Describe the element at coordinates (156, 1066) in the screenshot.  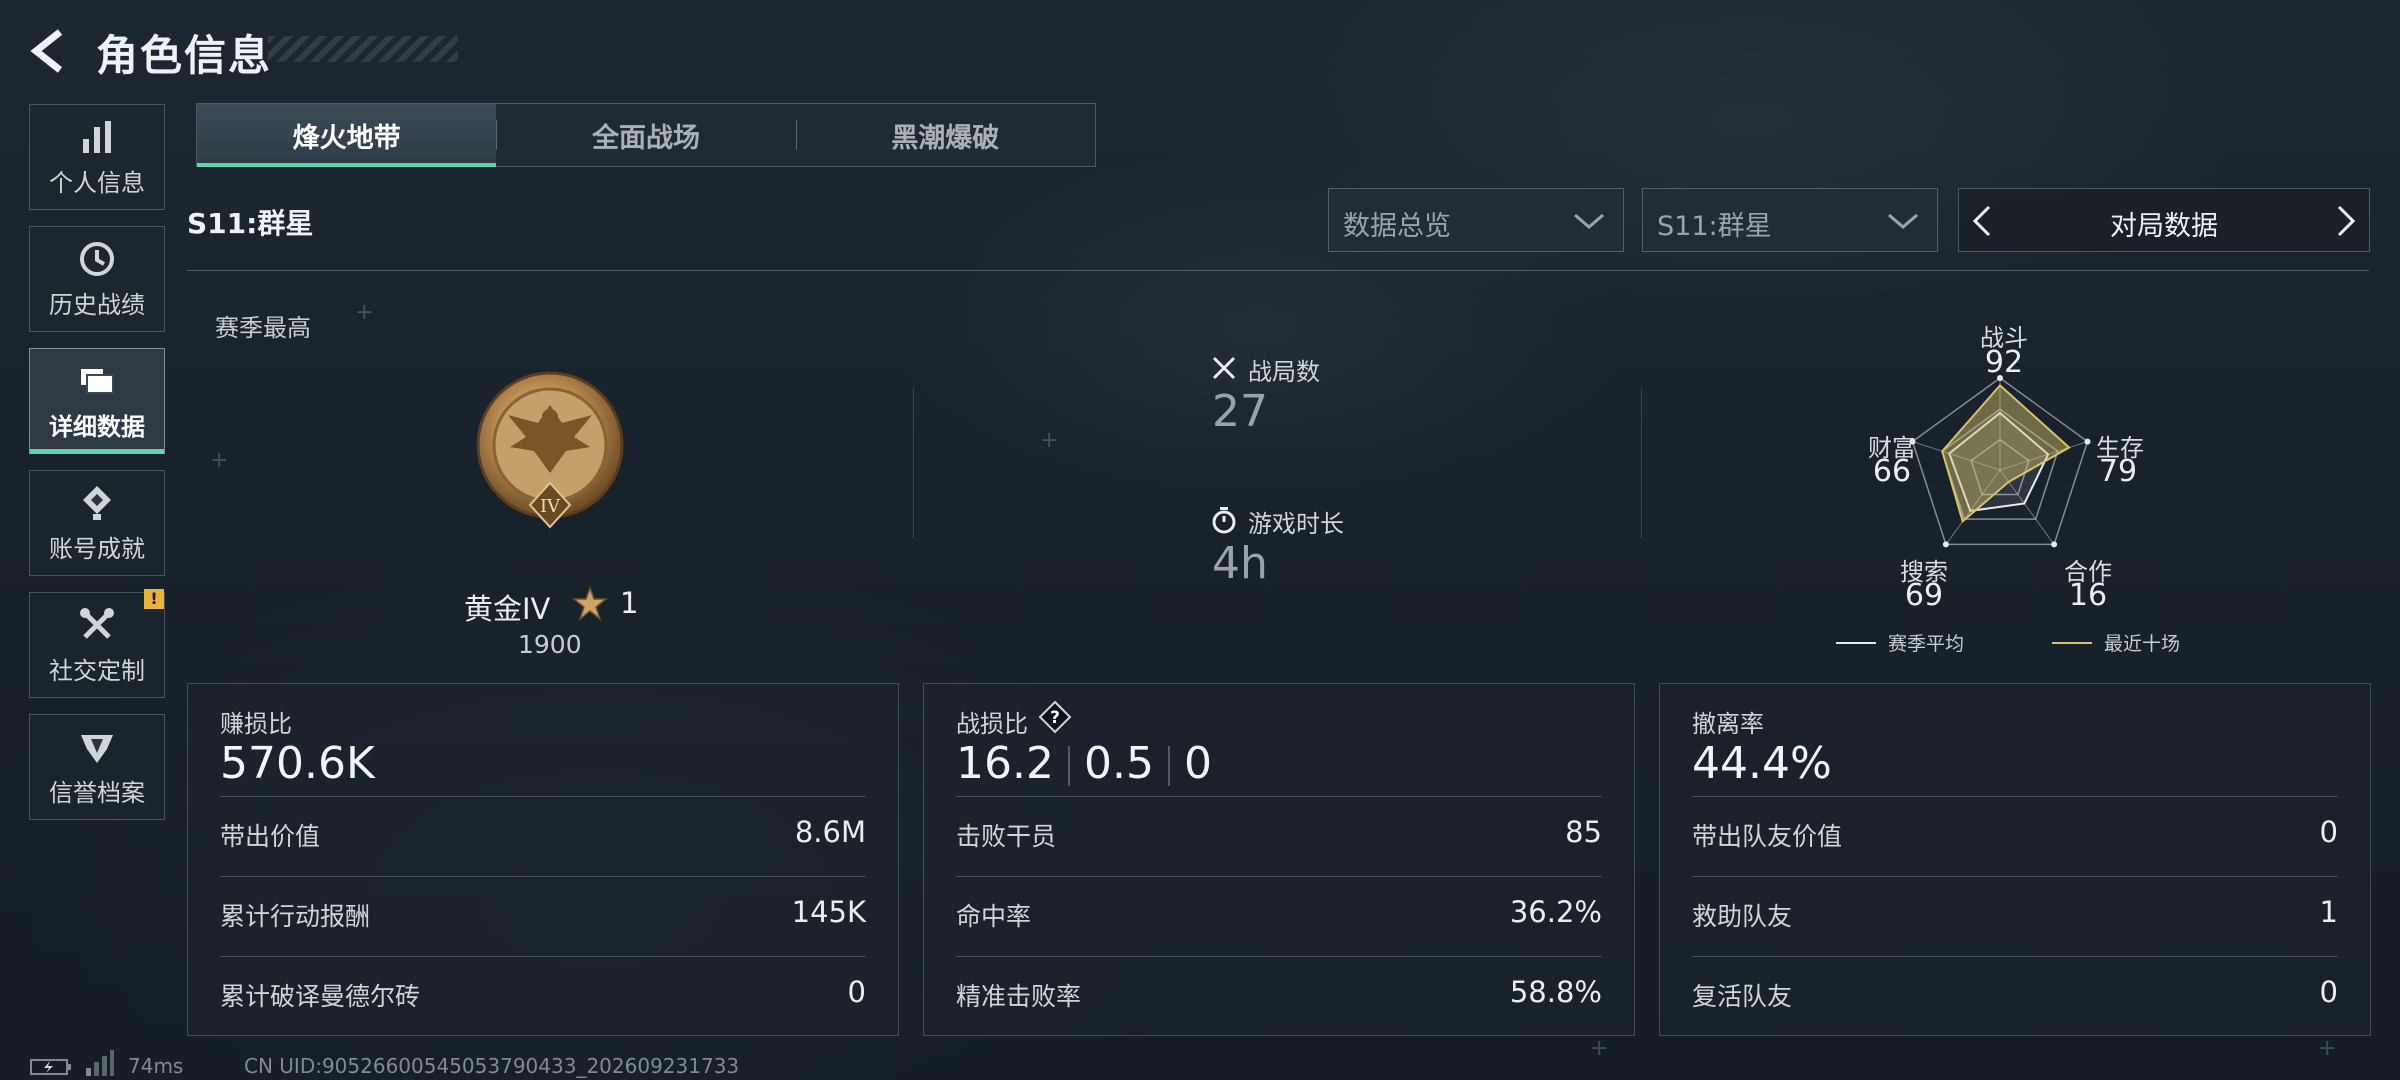
I see `ping-readout: 74ms` at that location.